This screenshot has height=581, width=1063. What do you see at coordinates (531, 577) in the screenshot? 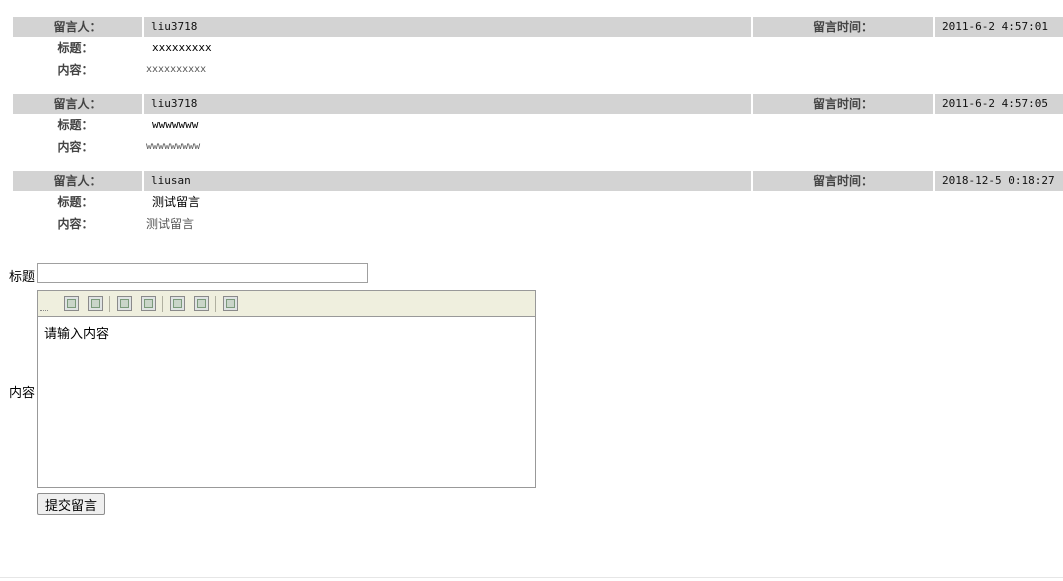
I see `bottom-divider` at bounding box center [531, 577].